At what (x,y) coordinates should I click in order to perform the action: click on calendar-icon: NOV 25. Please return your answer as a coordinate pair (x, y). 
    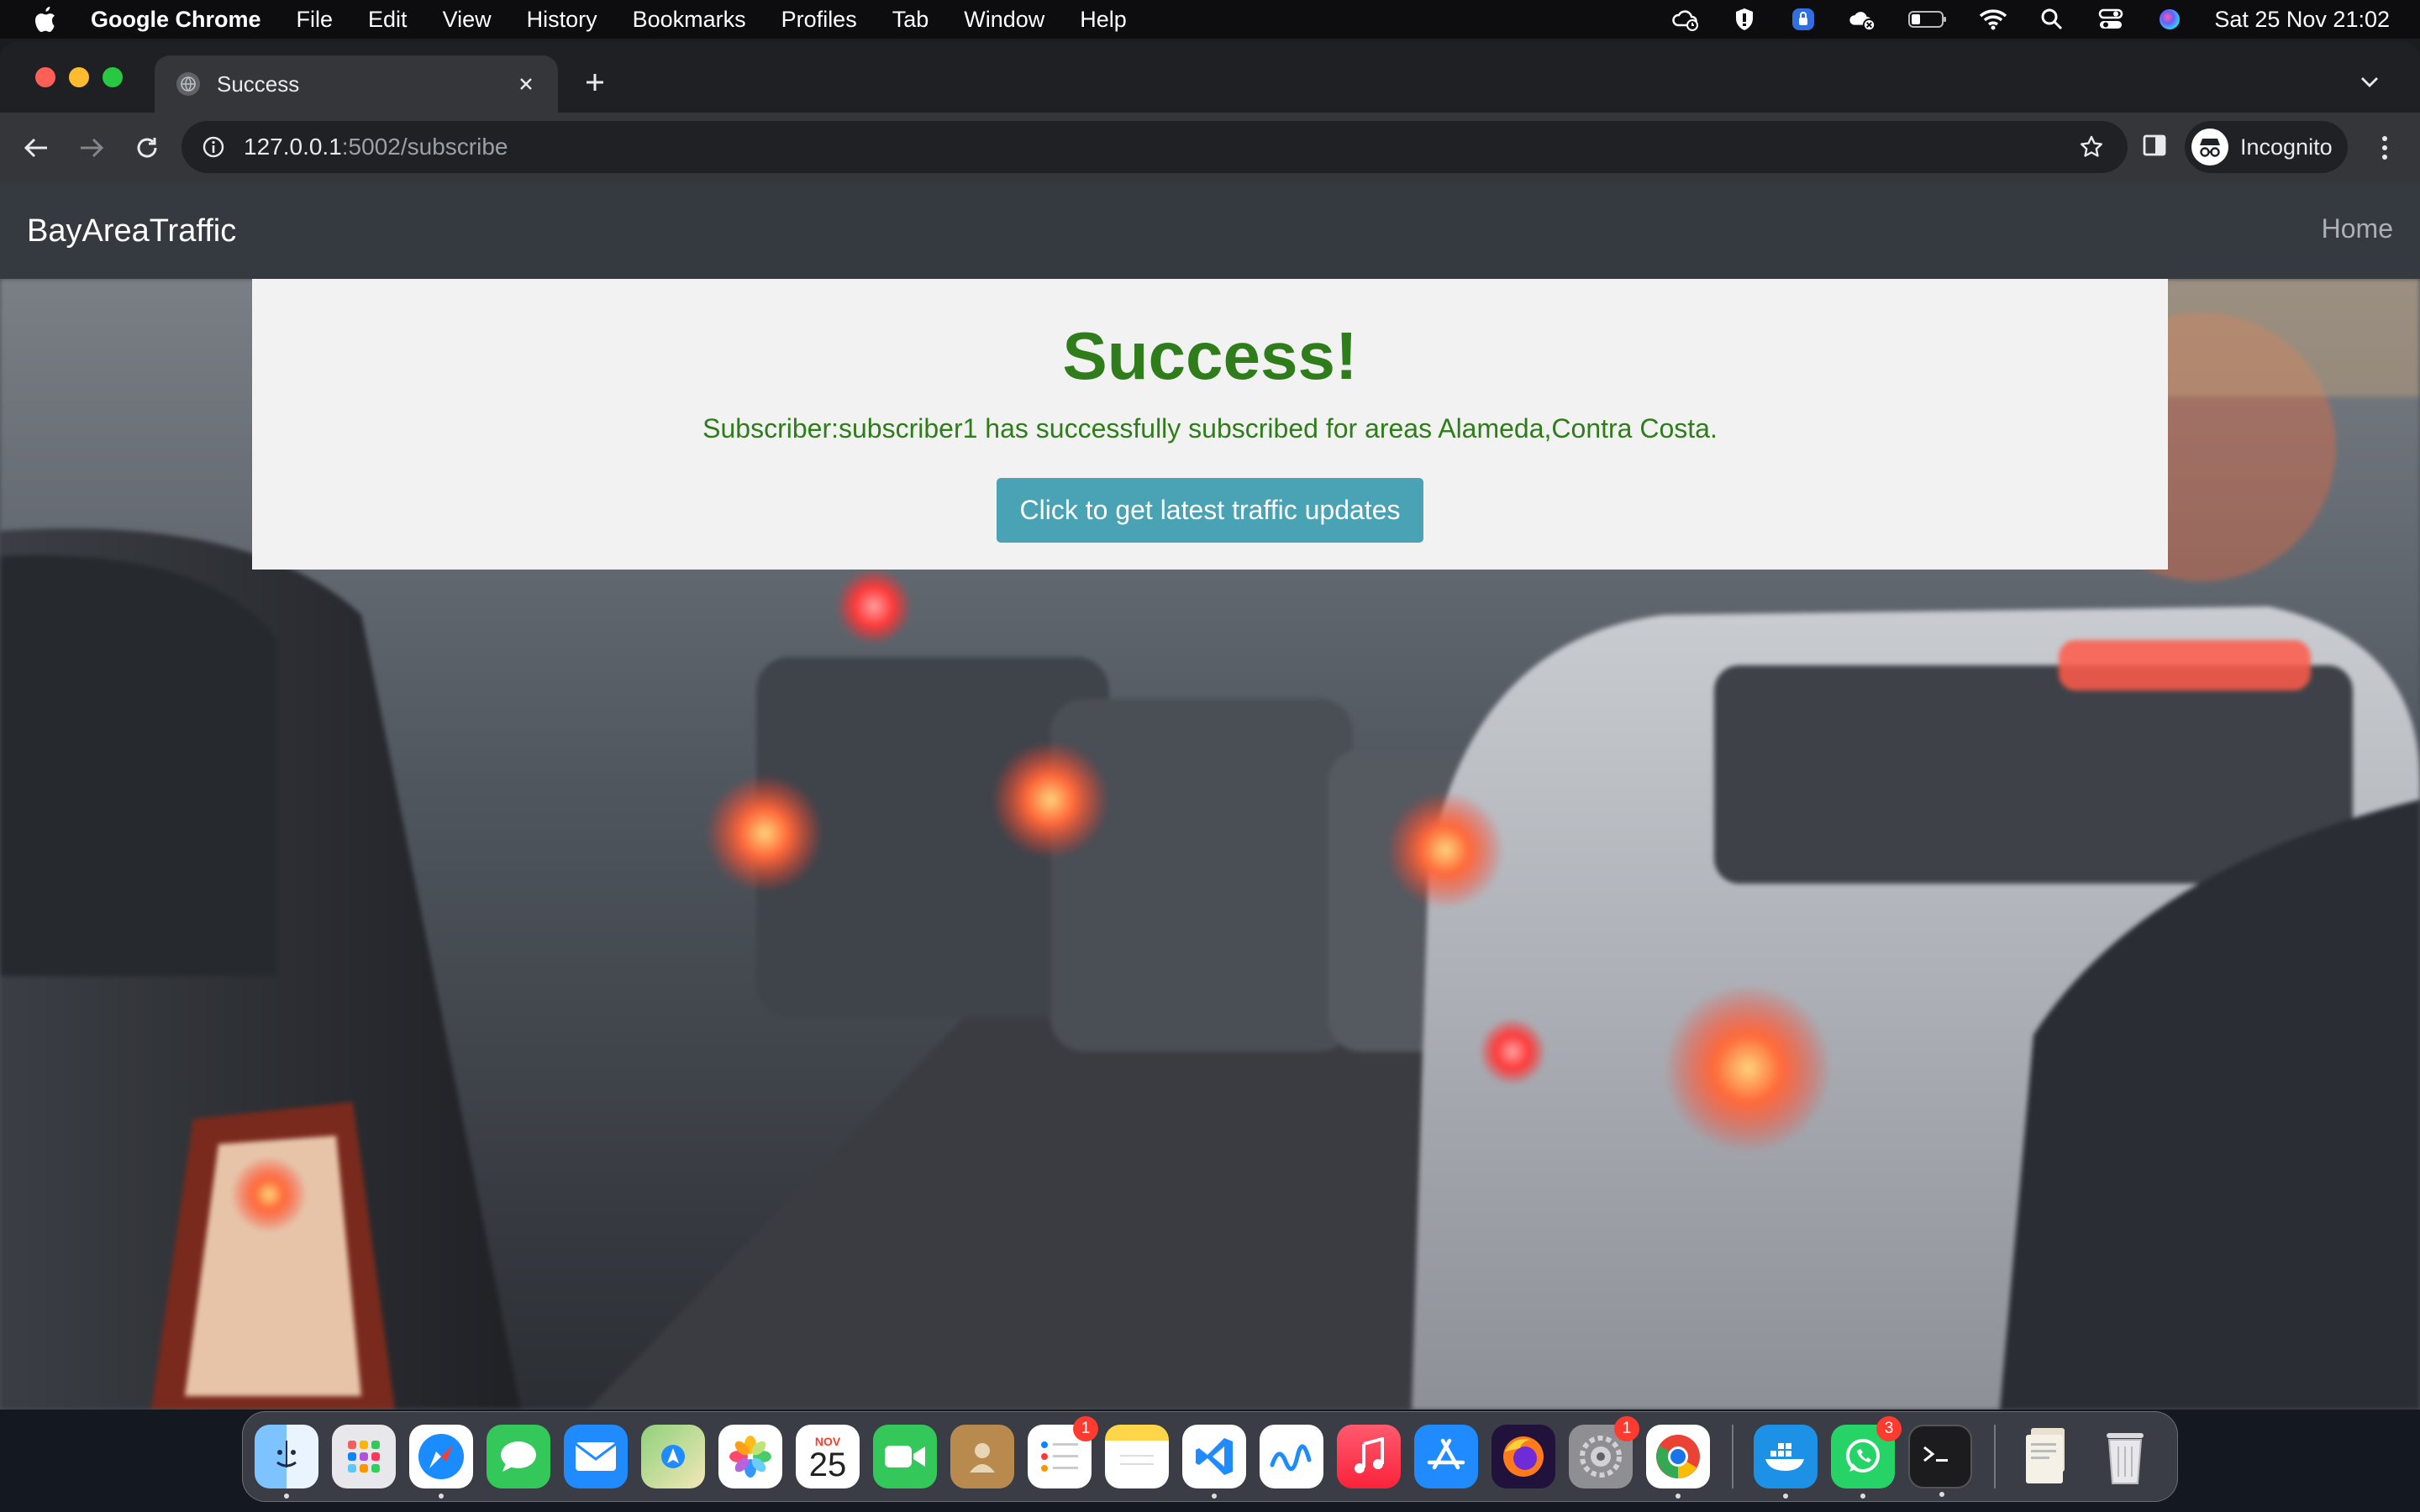
    Looking at the image, I should click on (828, 1456).